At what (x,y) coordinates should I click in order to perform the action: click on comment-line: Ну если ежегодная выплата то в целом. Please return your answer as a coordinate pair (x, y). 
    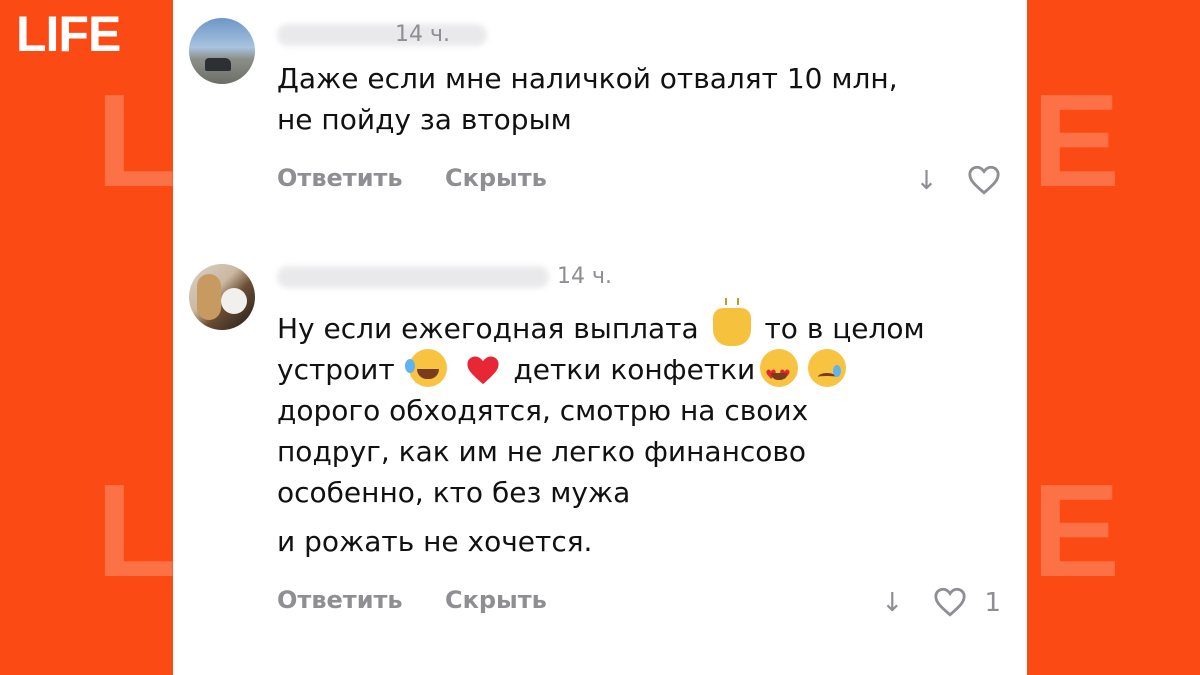
    Looking at the image, I should click on (642, 323).